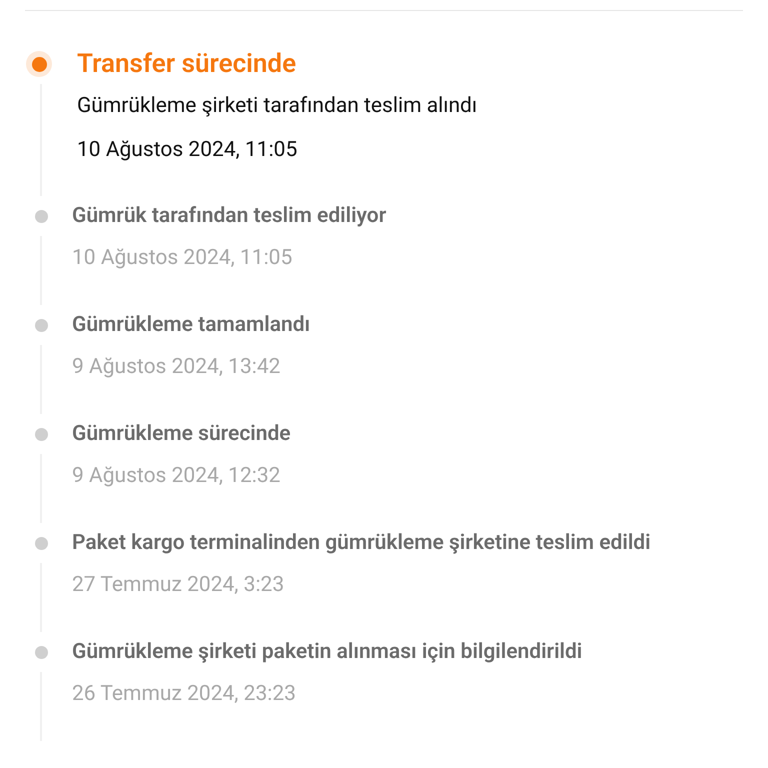  What do you see at coordinates (179, 585) in the screenshot?
I see `event-date: 27 Temmuz 2024, 3:23` at bounding box center [179, 585].